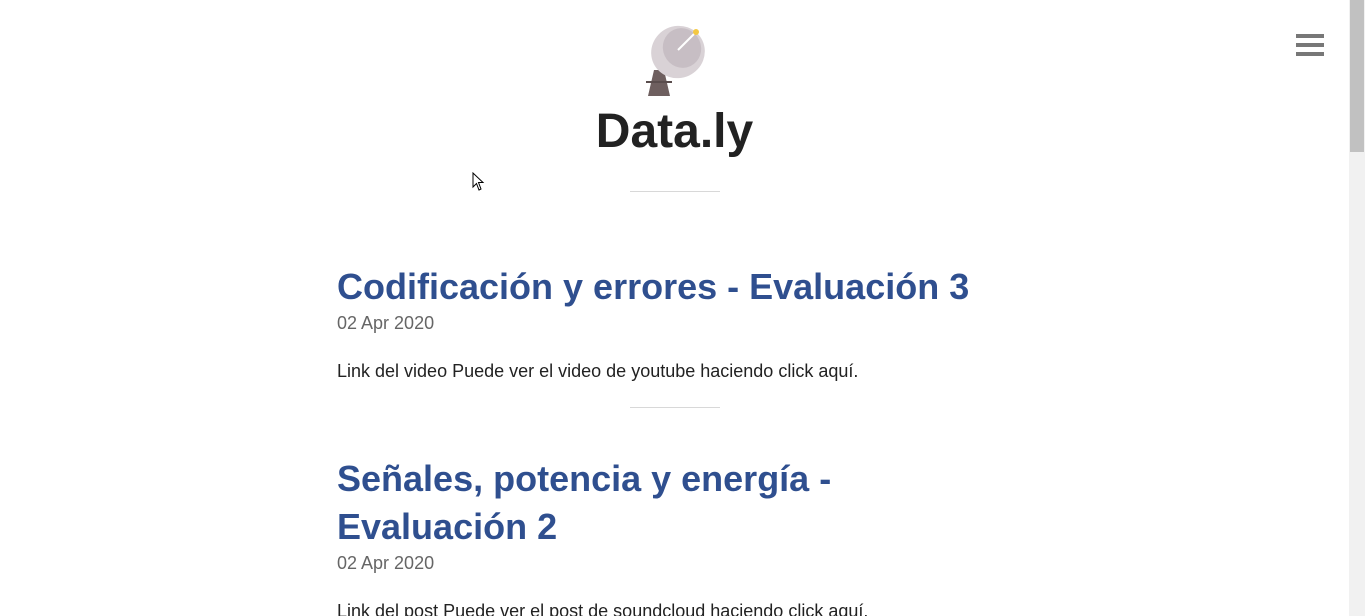  What do you see at coordinates (675, 407) in the screenshot?
I see `post-divider` at bounding box center [675, 407].